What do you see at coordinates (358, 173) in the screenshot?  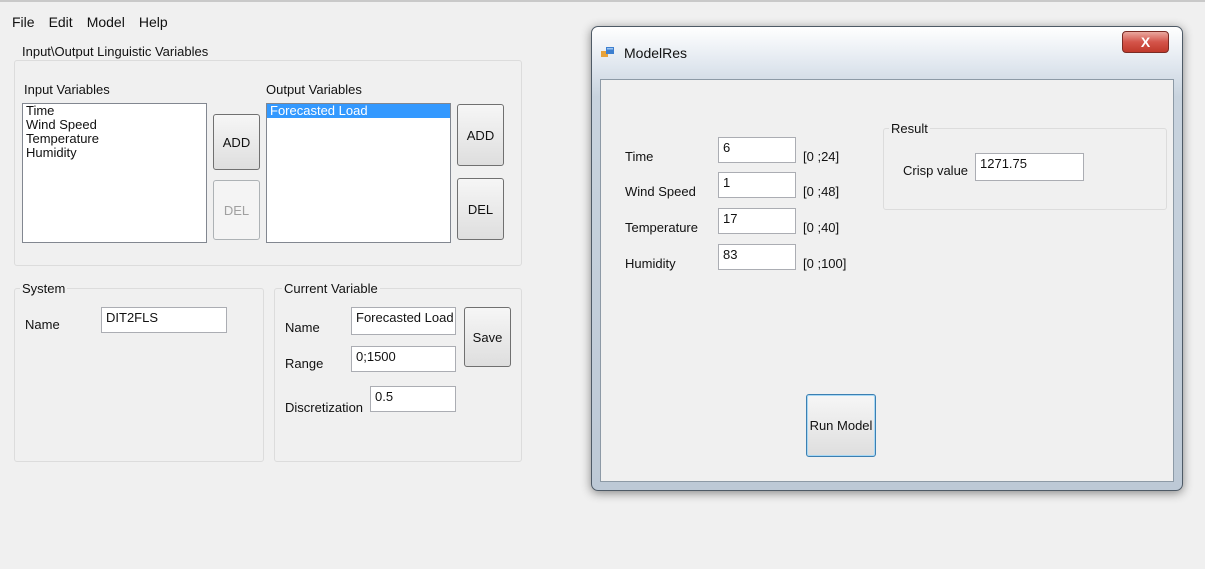 I see `output-variables-list: Forecasted Load` at bounding box center [358, 173].